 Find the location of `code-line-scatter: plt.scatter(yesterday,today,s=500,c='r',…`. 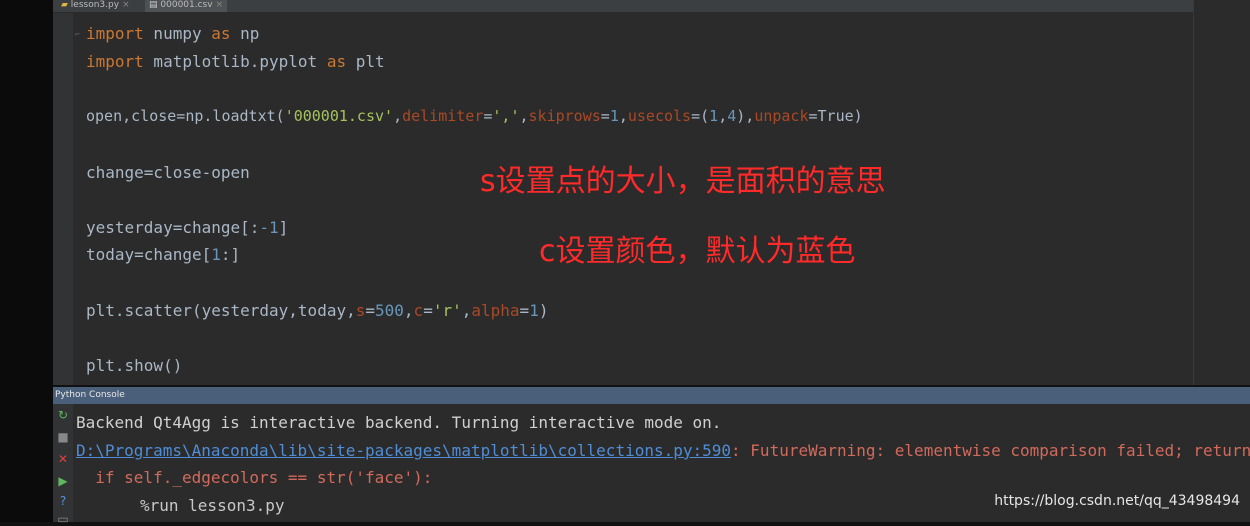

code-line-scatter: plt.scatter(yesterday,today,s=500,c='r',… is located at coordinates (317, 310).